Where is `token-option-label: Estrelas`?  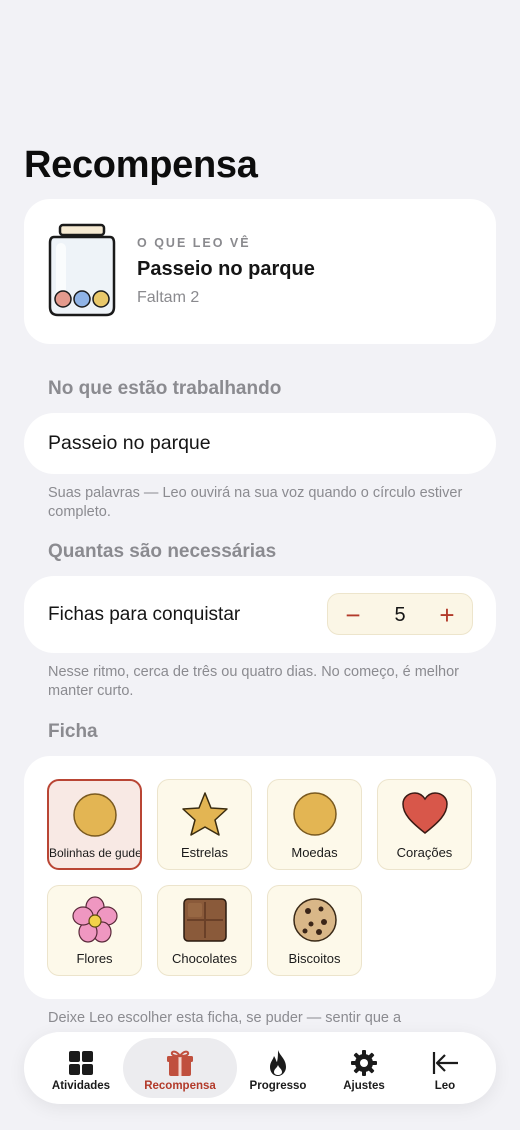
token-option-label: Estrelas is located at coordinates (204, 852).